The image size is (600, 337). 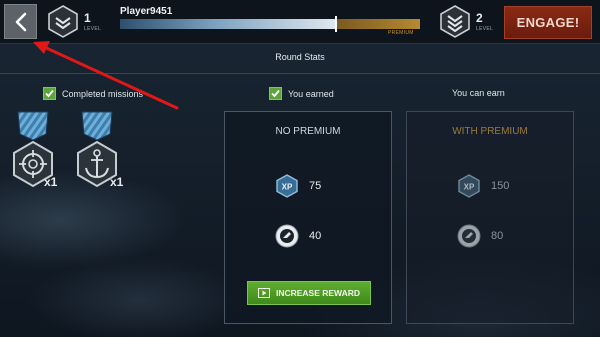 I want to click on credits-reward-row: 40, so click(x=298, y=236).